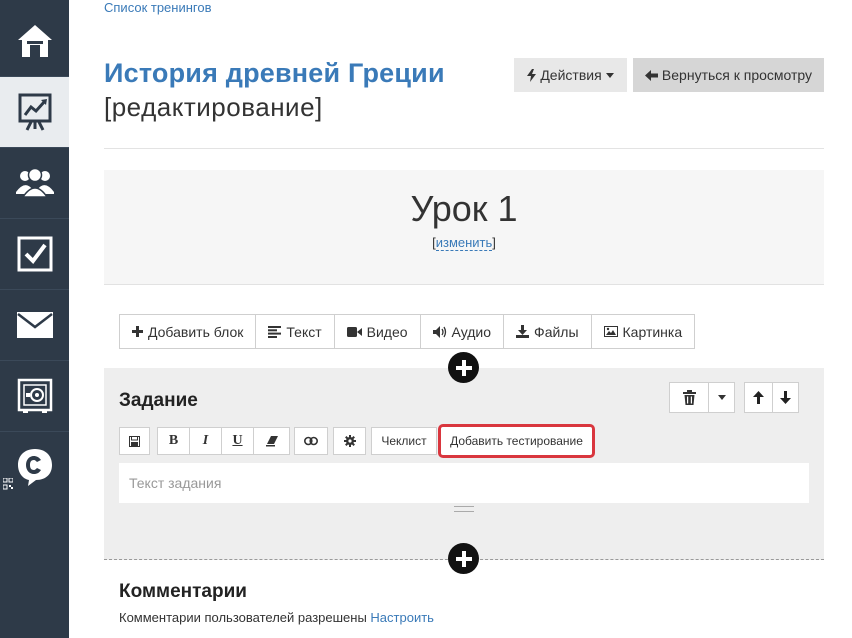 Image resolution: width=852 pixels, height=638 pixels. I want to click on chat-logo-icon, so click(34, 467).